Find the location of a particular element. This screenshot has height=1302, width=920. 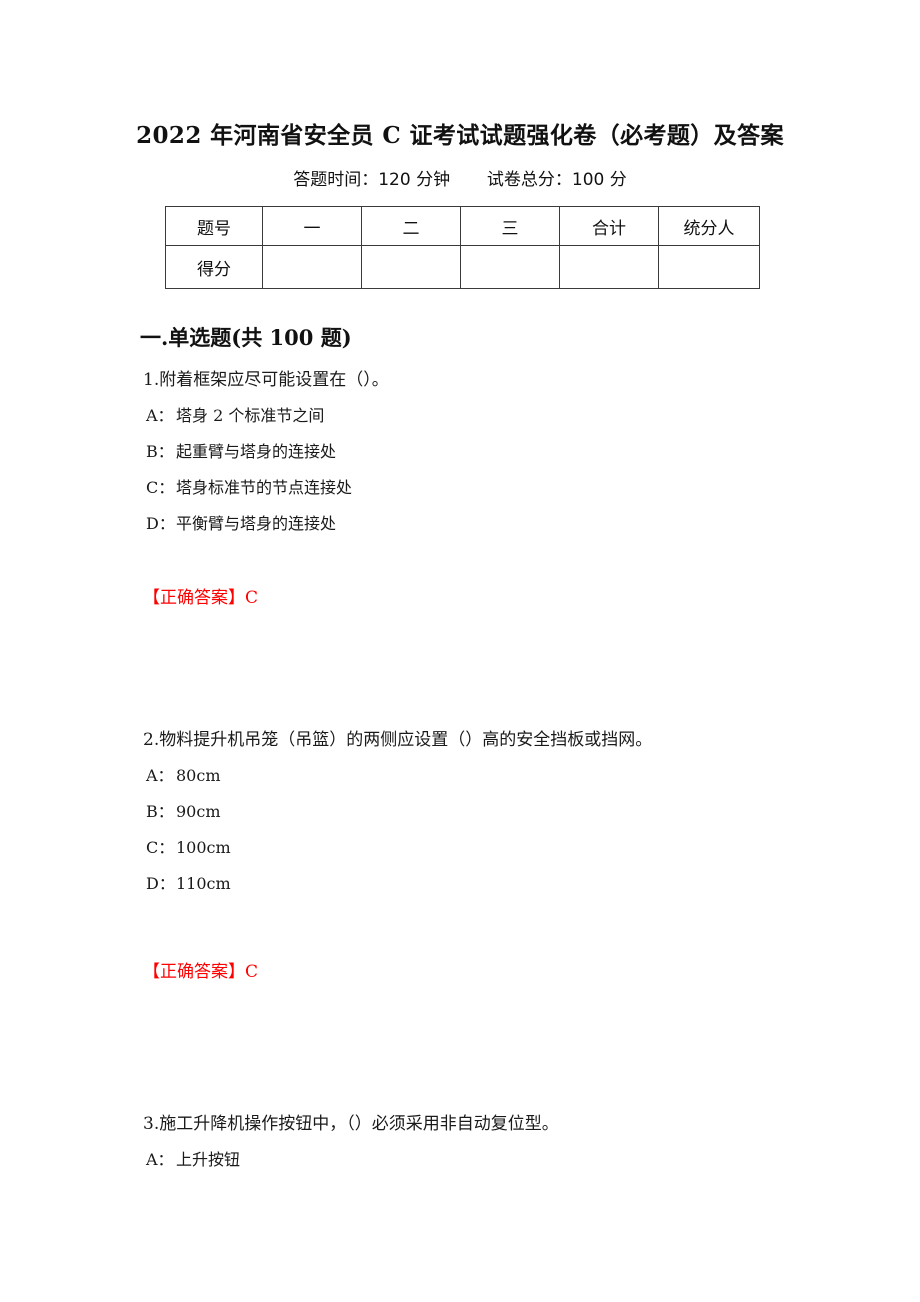

total-score-label: 试卷总分：100 分 is located at coordinates (556, 180).